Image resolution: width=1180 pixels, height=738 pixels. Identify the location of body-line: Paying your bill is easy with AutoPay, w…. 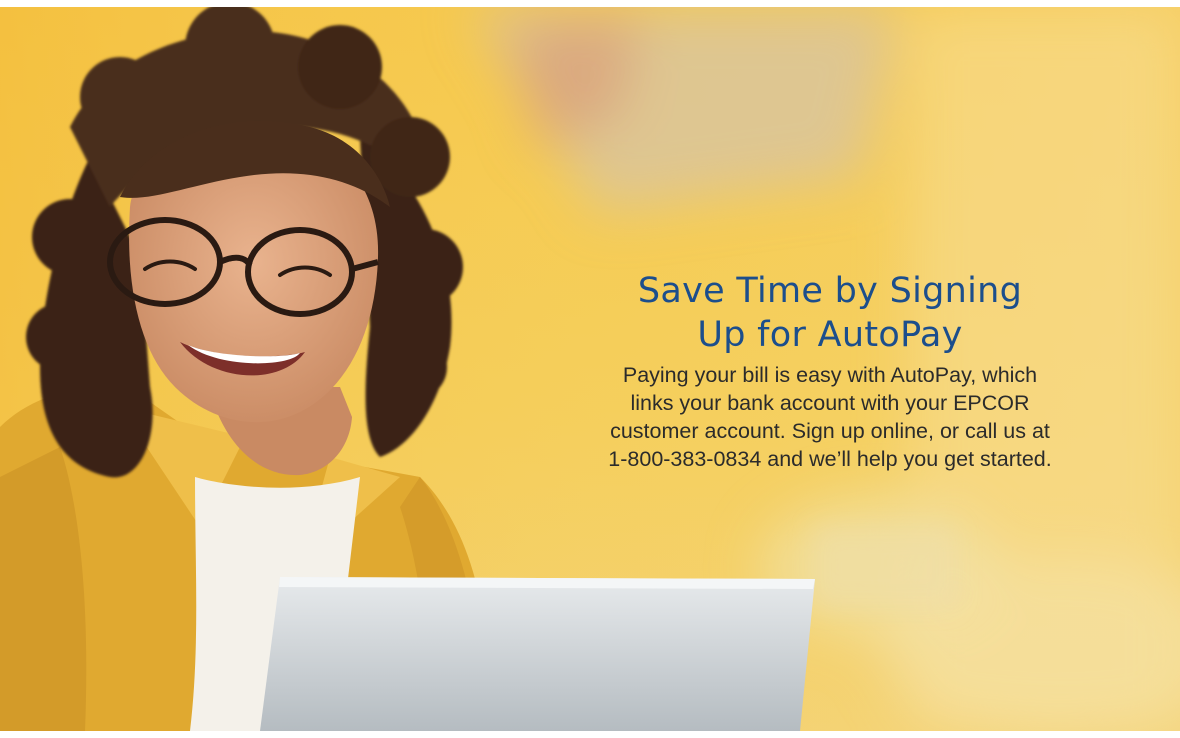
(830, 375).